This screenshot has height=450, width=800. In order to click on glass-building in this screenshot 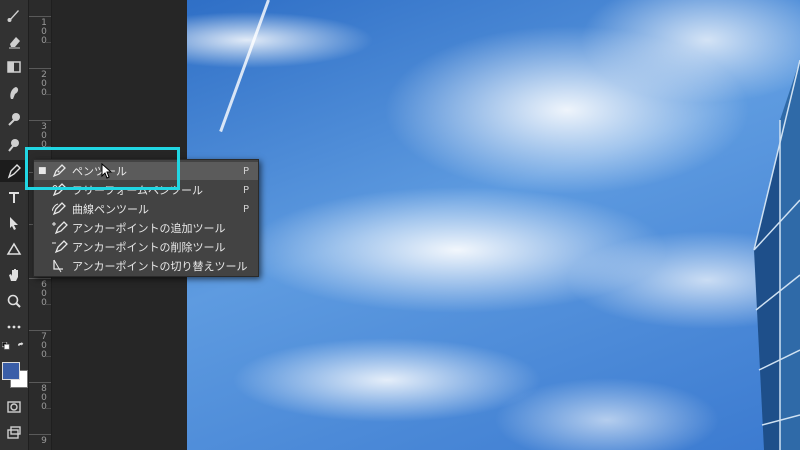, I will do `click(776, 255)`.